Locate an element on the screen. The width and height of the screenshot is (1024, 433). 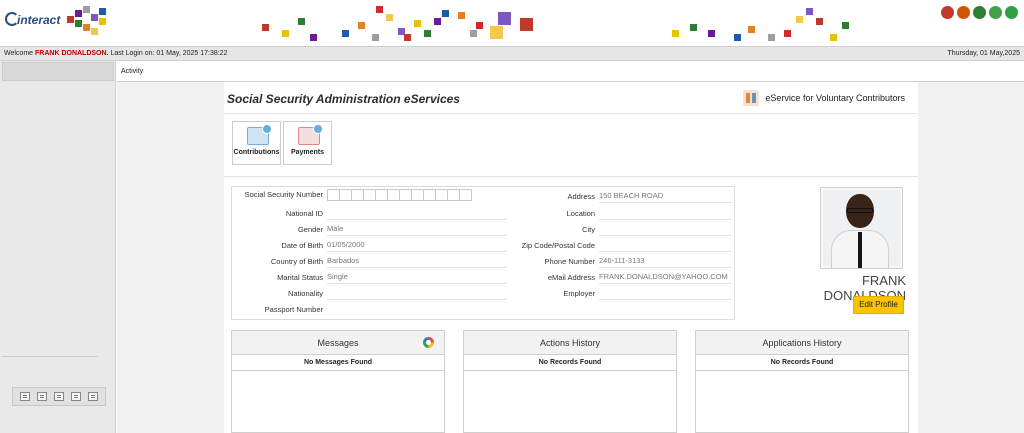
refresh-icon is located at coordinates (428, 342).